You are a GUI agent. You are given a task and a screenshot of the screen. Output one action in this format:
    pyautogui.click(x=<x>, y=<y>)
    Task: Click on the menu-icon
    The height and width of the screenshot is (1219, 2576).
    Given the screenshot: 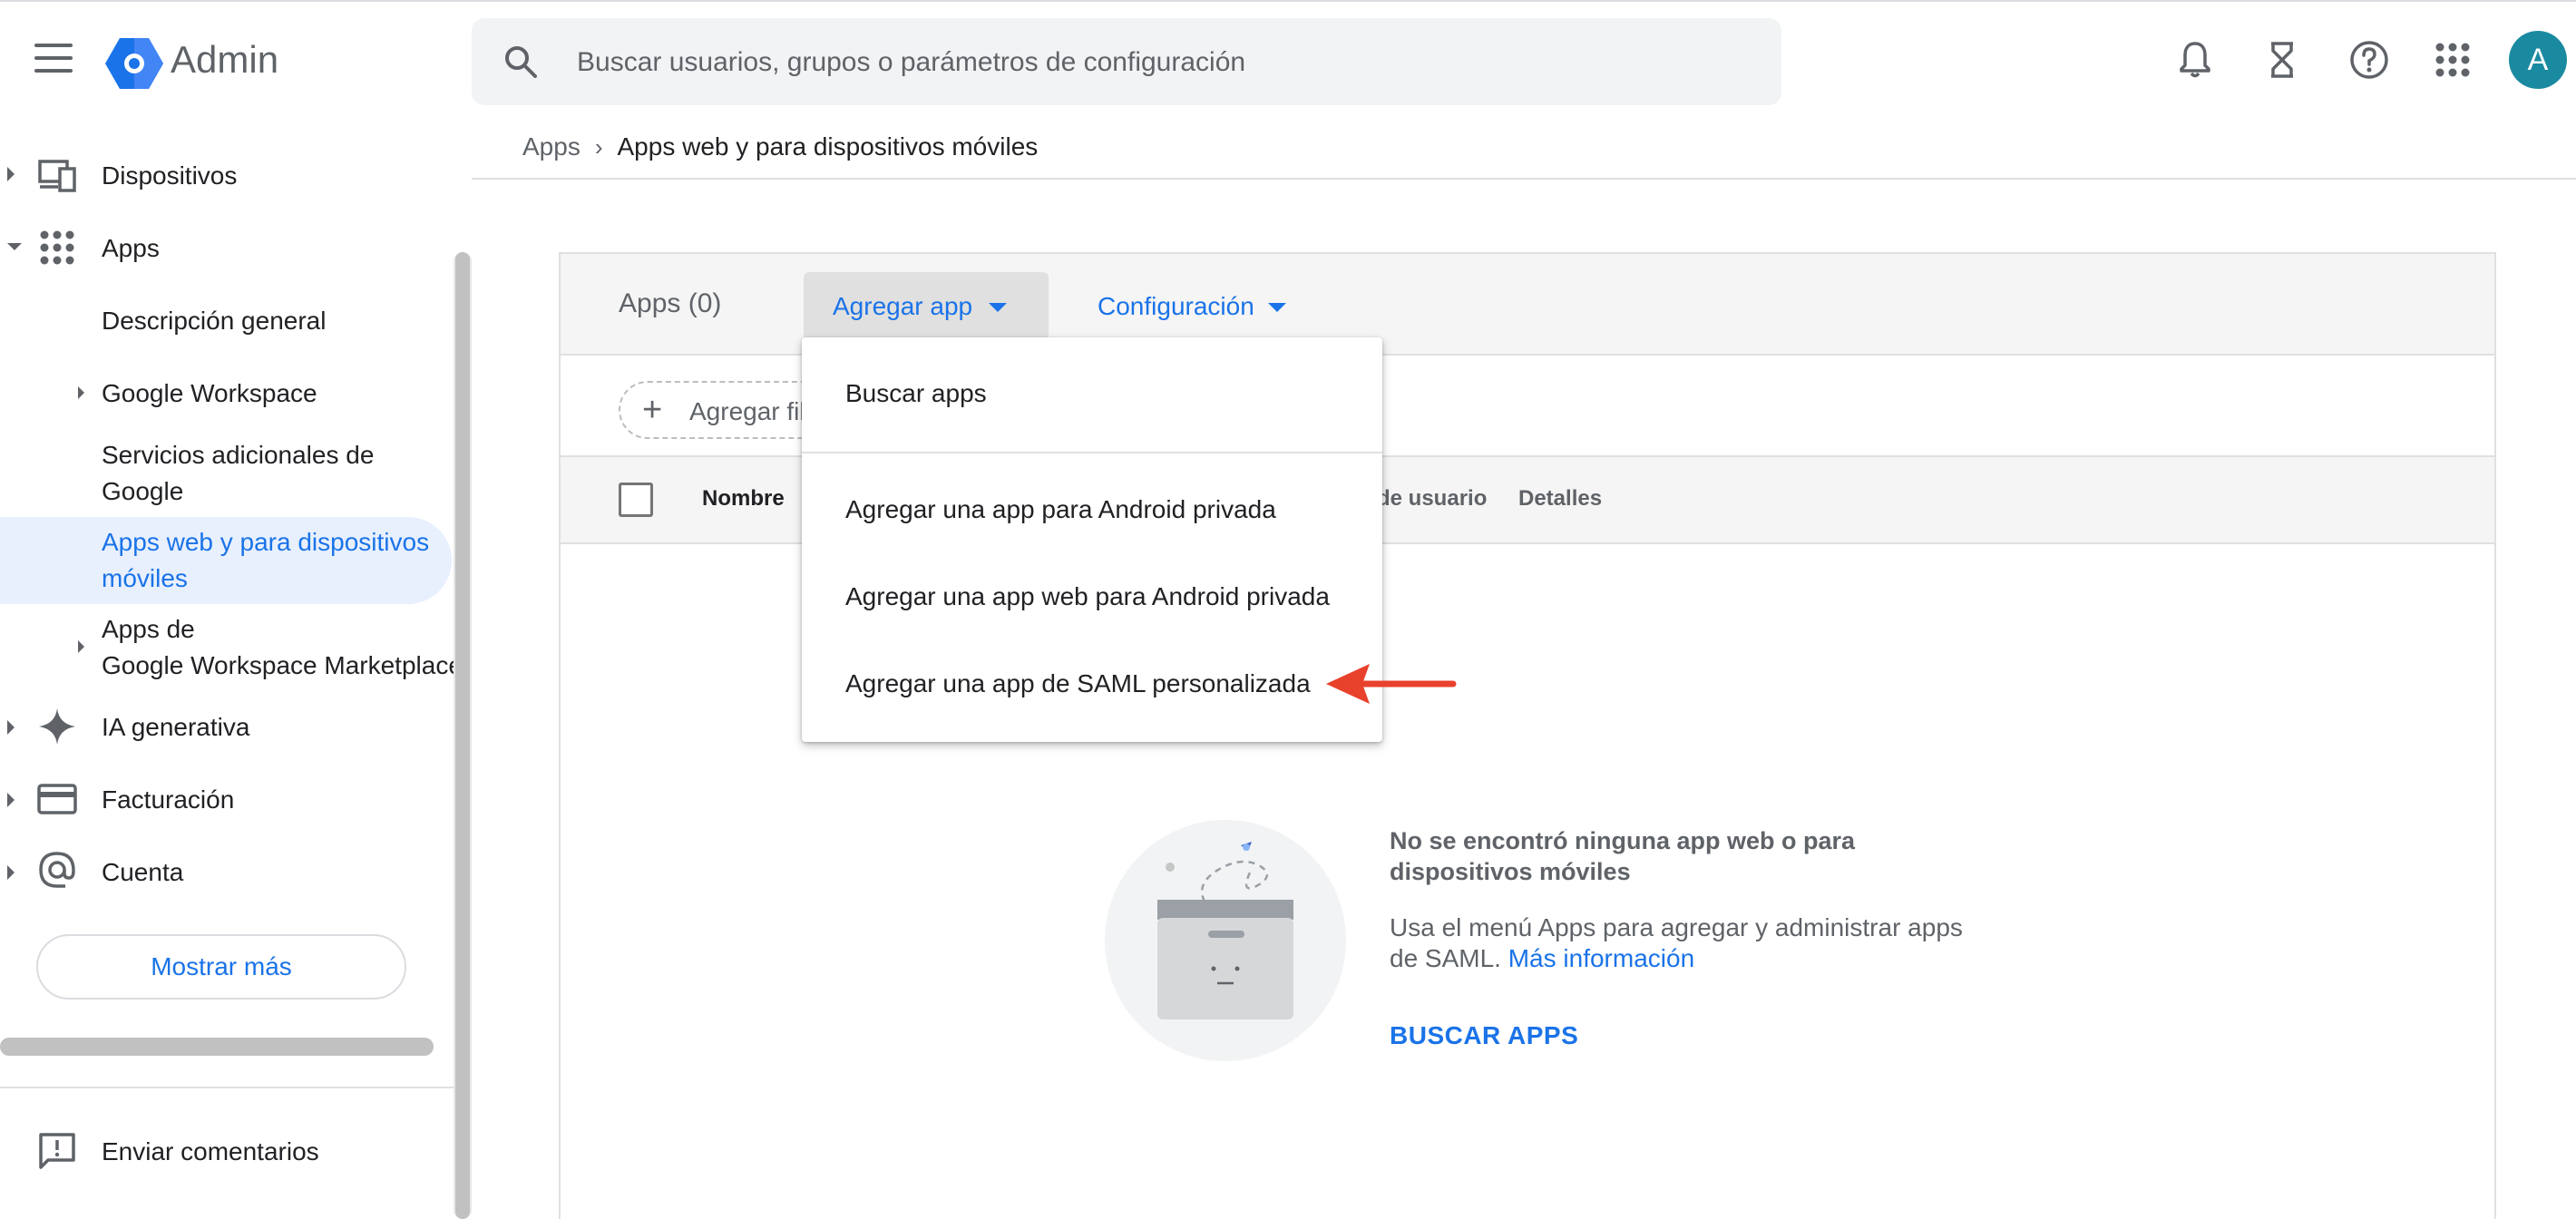 What is the action you would take?
    pyautogui.click(x=53, y=62)
    